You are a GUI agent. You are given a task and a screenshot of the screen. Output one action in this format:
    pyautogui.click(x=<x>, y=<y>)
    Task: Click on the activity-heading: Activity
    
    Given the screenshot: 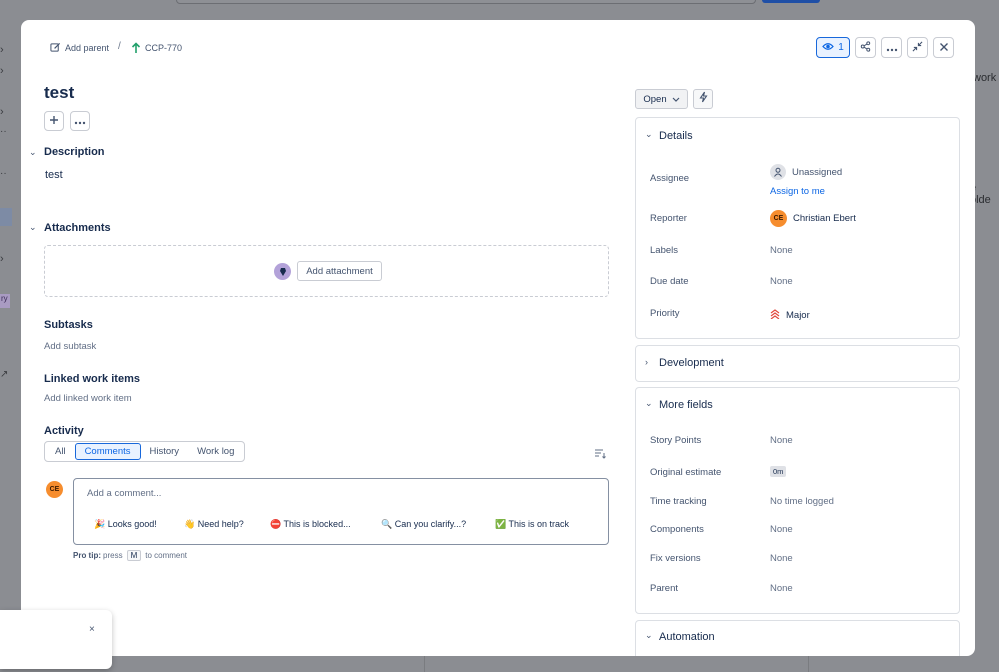 What is the action you would take?
    pyautogui.click(x=64, y=431)
    